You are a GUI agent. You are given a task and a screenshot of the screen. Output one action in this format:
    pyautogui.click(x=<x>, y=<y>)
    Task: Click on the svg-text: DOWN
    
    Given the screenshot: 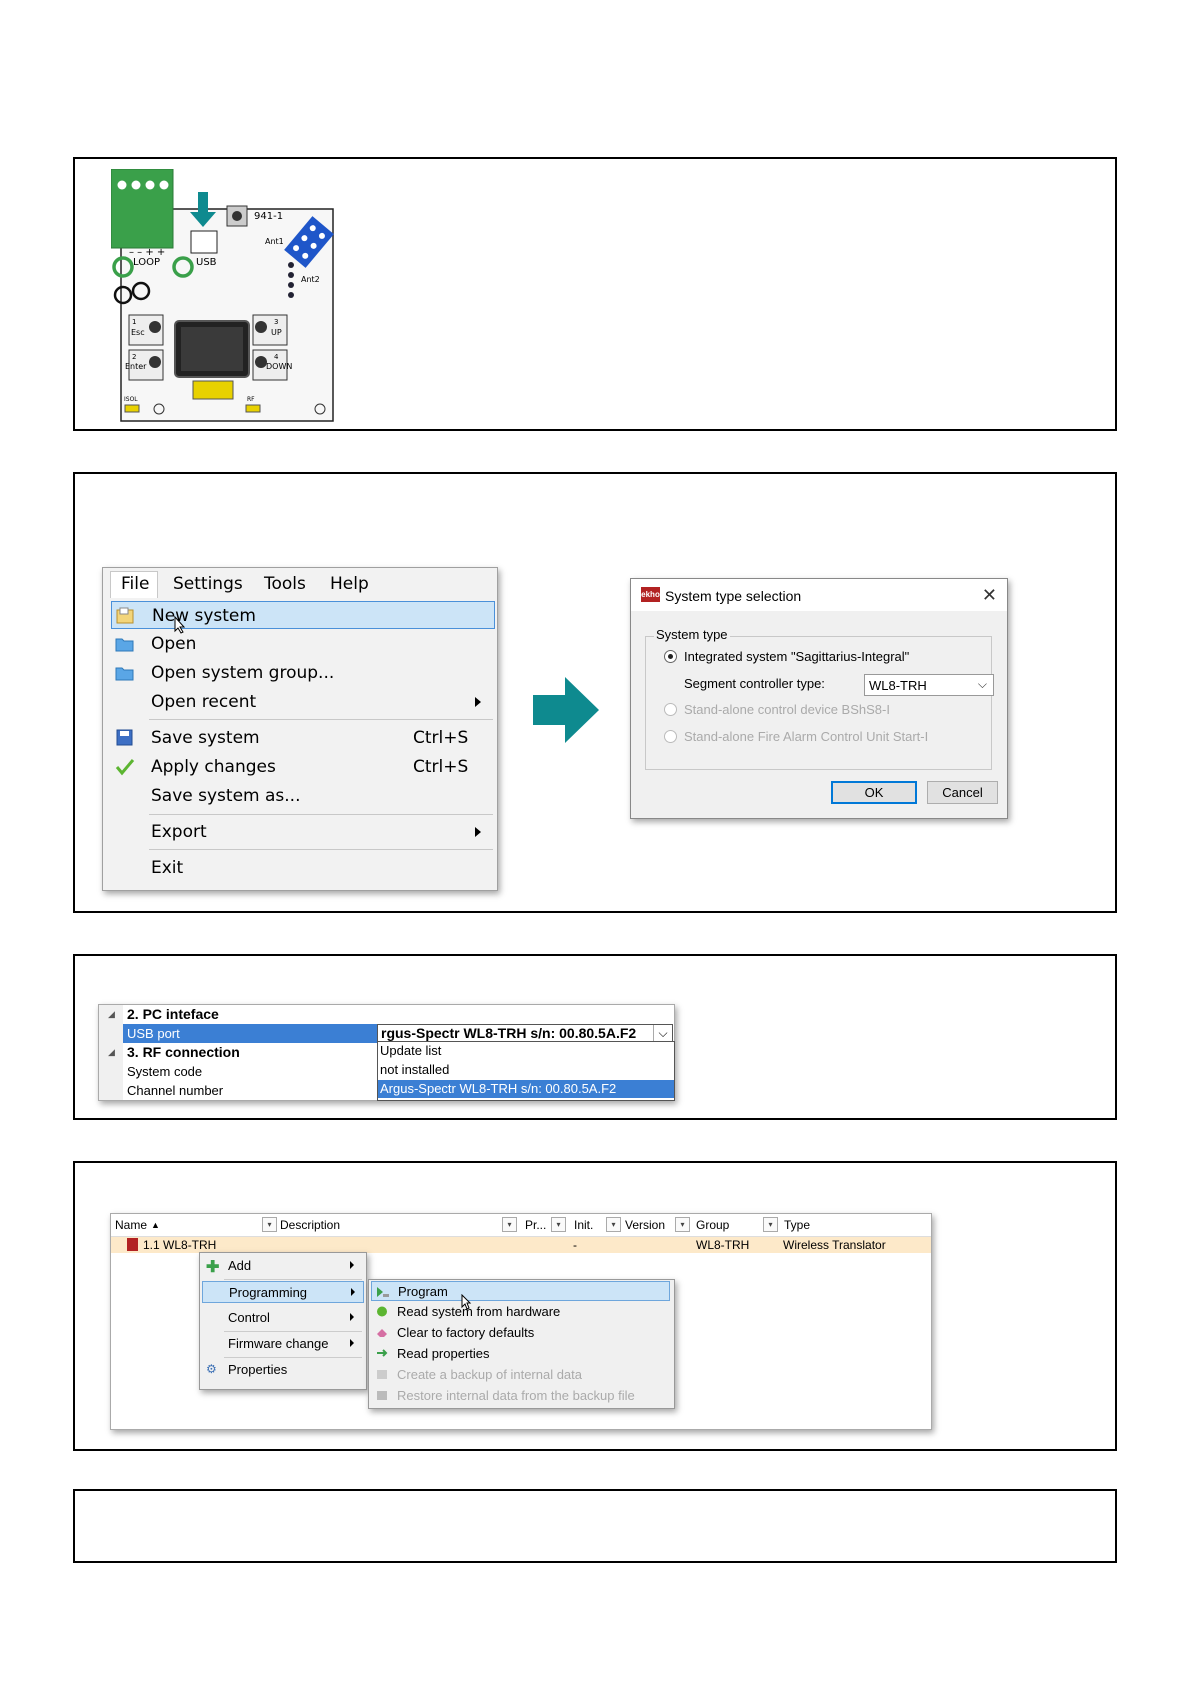 What is the action you would take?
    pyautogui.click(x=279, y=366)
    